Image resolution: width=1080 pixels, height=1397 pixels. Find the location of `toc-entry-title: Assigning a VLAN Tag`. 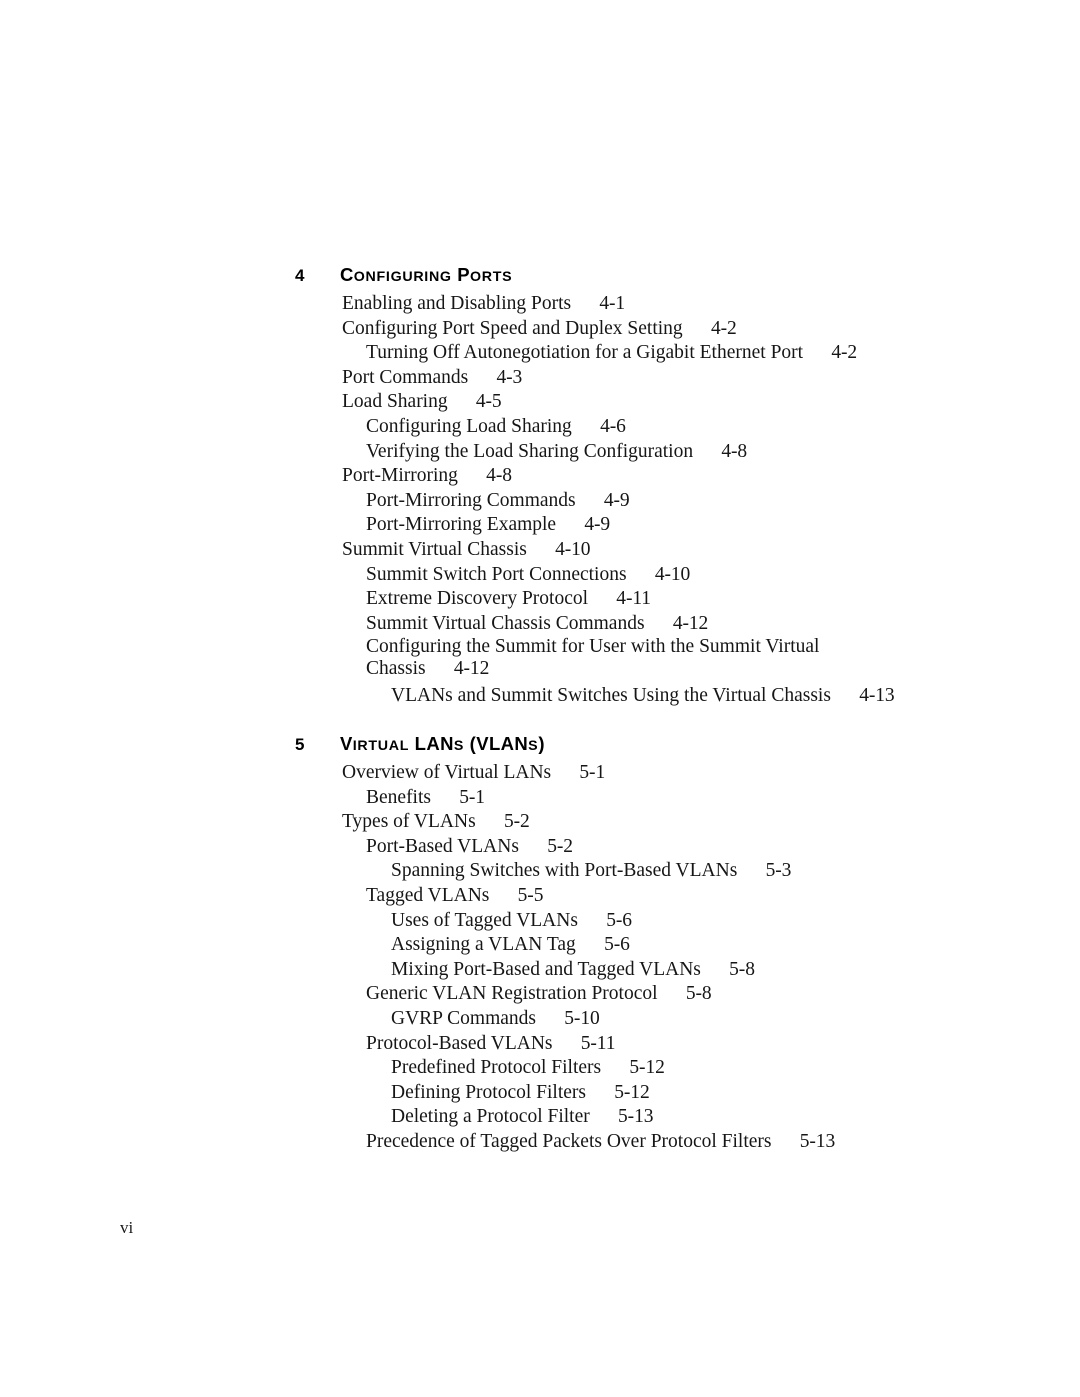

toc-entry-title: Assigning a VLAN Tag is located at coordinates (483, 945).